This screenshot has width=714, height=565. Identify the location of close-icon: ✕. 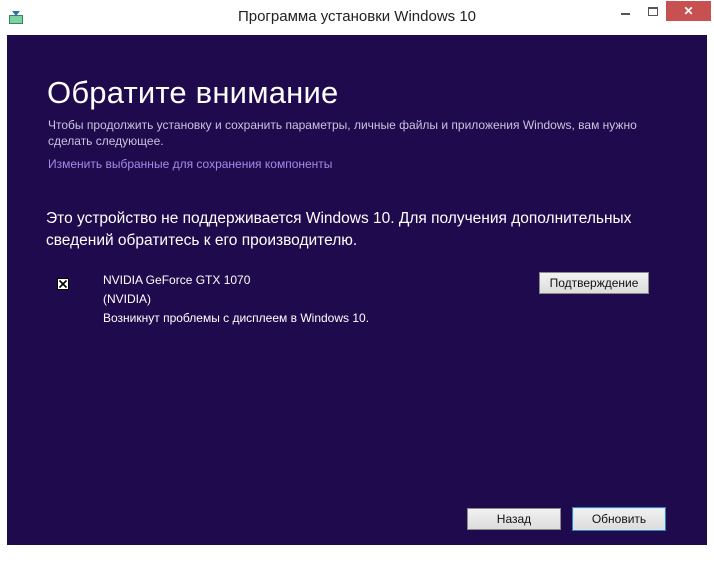
(688, 11).